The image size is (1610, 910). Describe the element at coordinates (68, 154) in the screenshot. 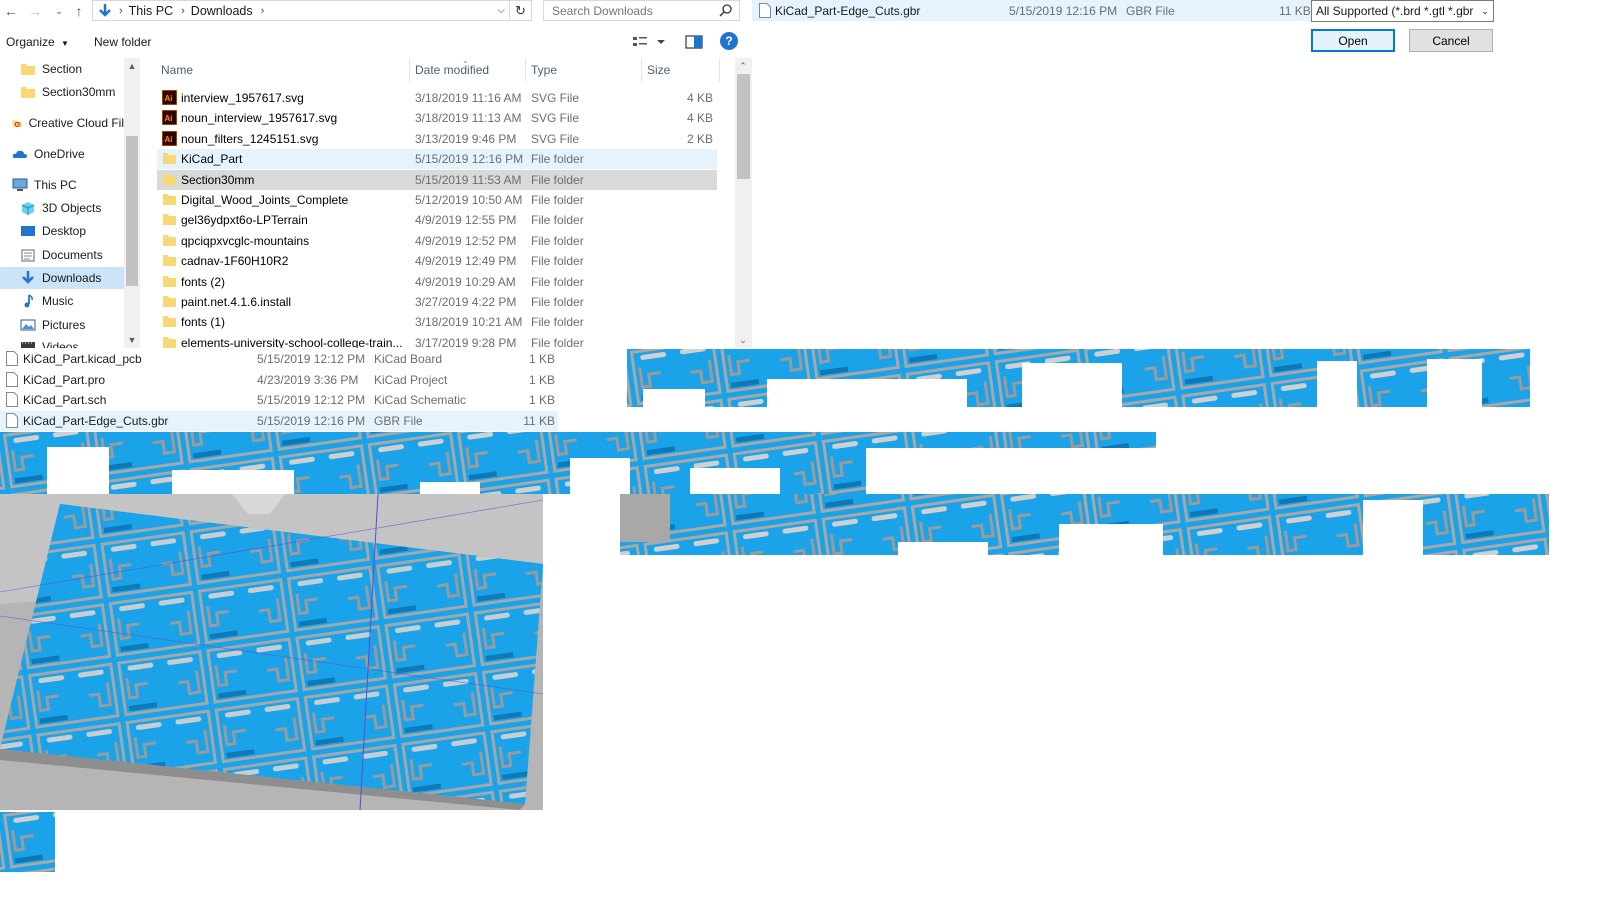

I see `nav-item-onedrive: OneDrive` at that location.